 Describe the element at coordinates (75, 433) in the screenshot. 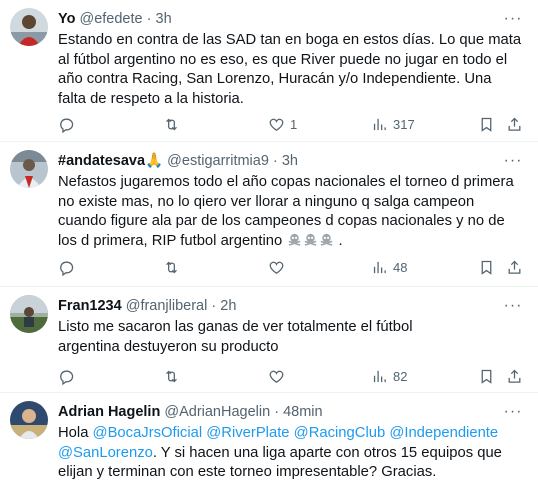

I see `tweet-text-prefix: Hola` at that location.